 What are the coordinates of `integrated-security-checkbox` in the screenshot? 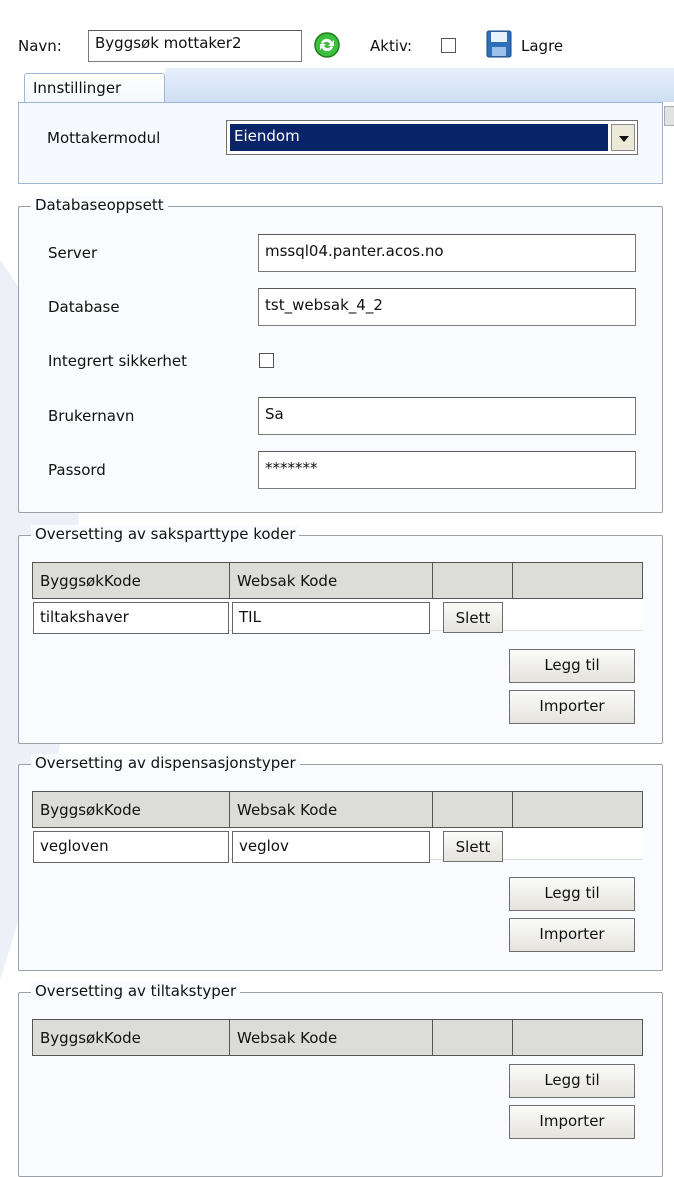 It's located at (266, 360).